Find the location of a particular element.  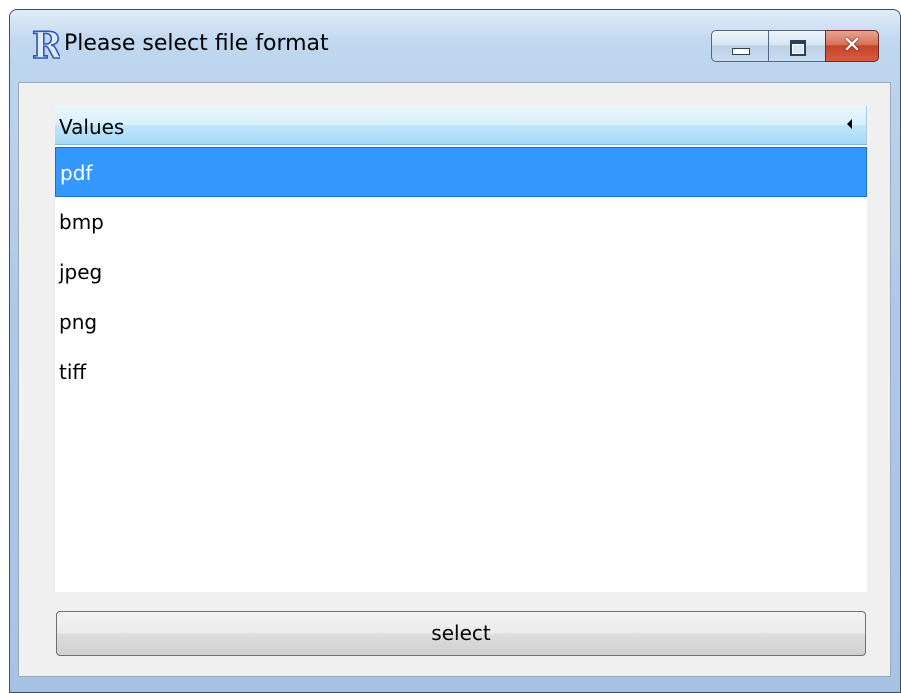

list-item-png: png is located at coordinates (461, 322).